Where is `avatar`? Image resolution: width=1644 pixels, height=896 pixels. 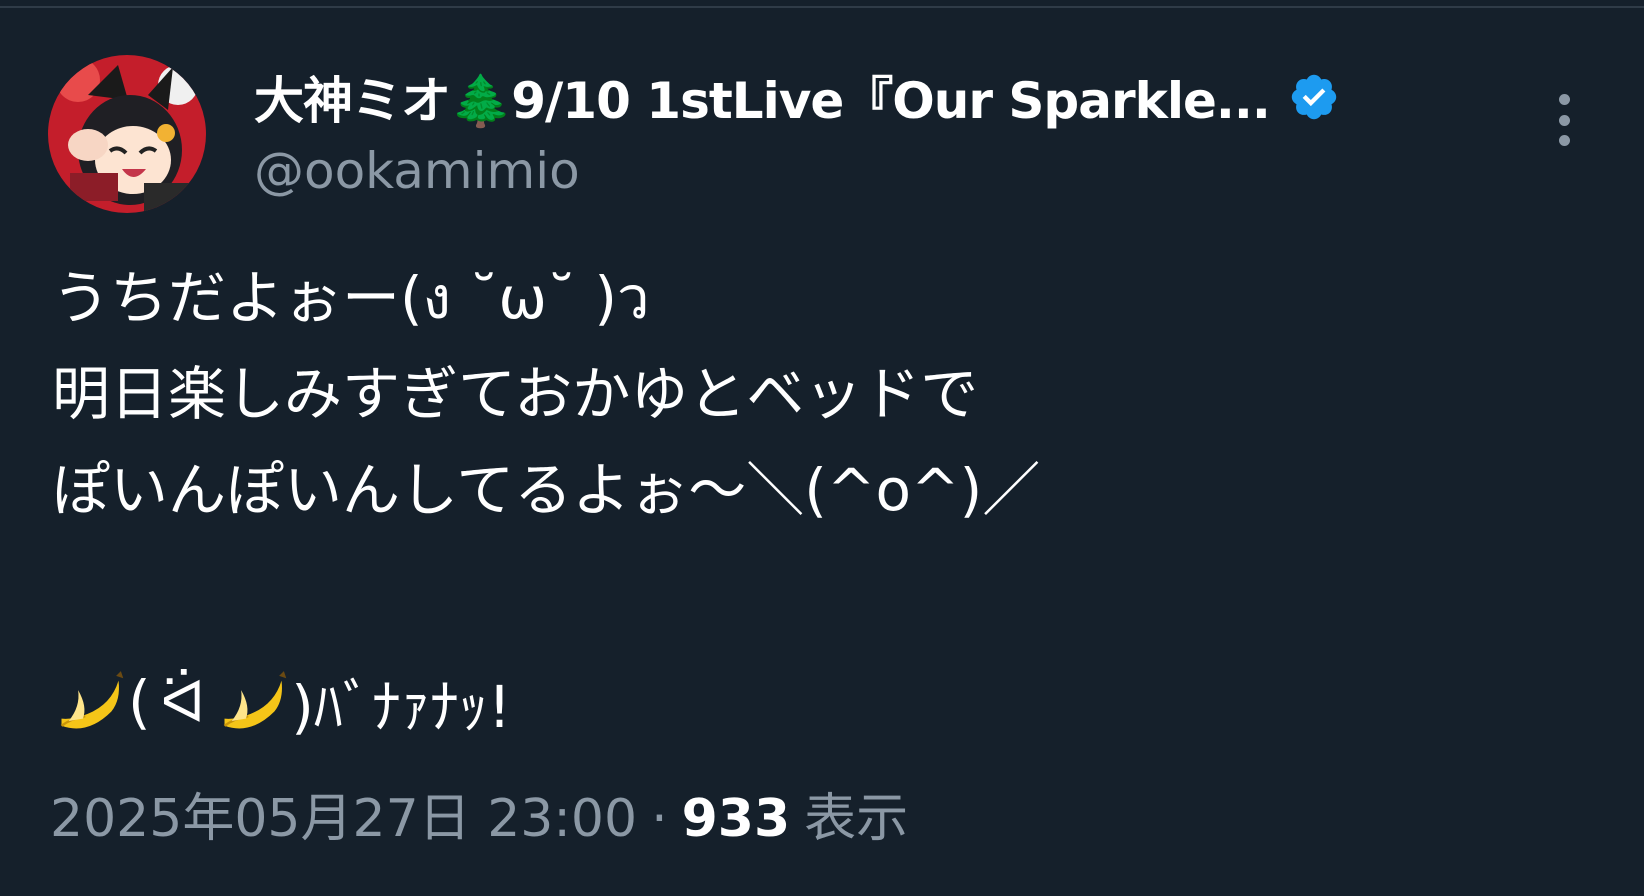
avatar is located at coordinates (127, 134).